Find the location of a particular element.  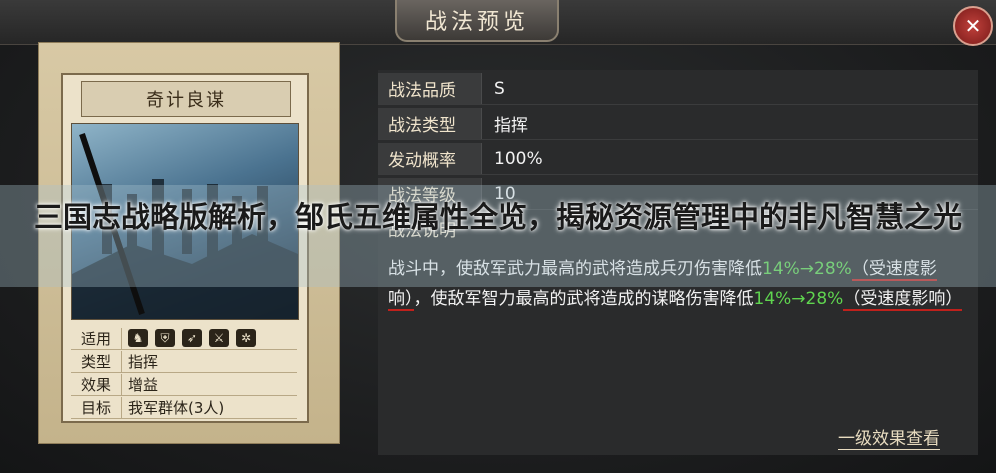

skill-card-rows: 适用 ♞ ⛨ ➶ ⚔ ✲ 类型 指挥 效果 增益 目标 我军群体(3人) is located at coordinates (184, 373).